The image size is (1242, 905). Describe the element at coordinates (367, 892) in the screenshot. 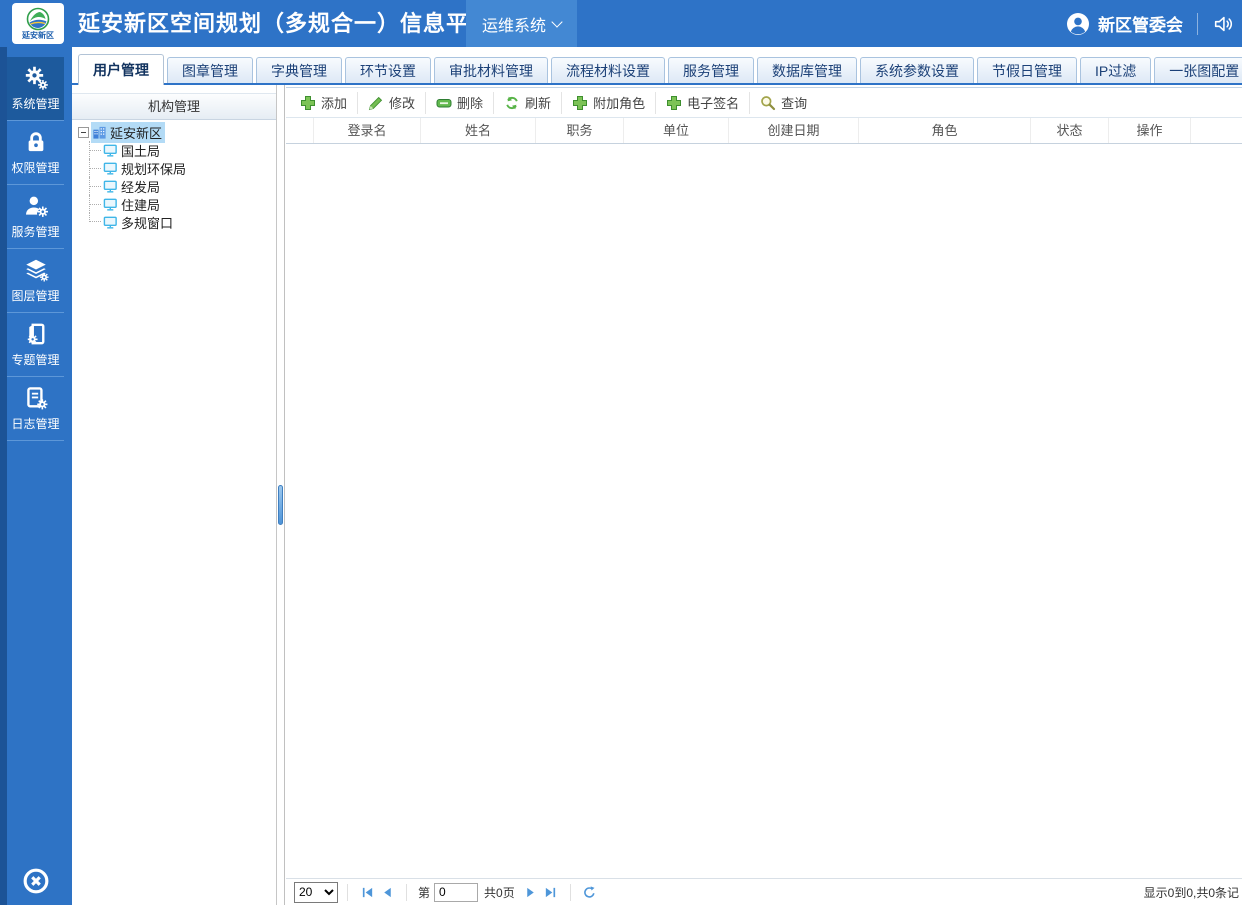

I see `first-page-button` at that location.